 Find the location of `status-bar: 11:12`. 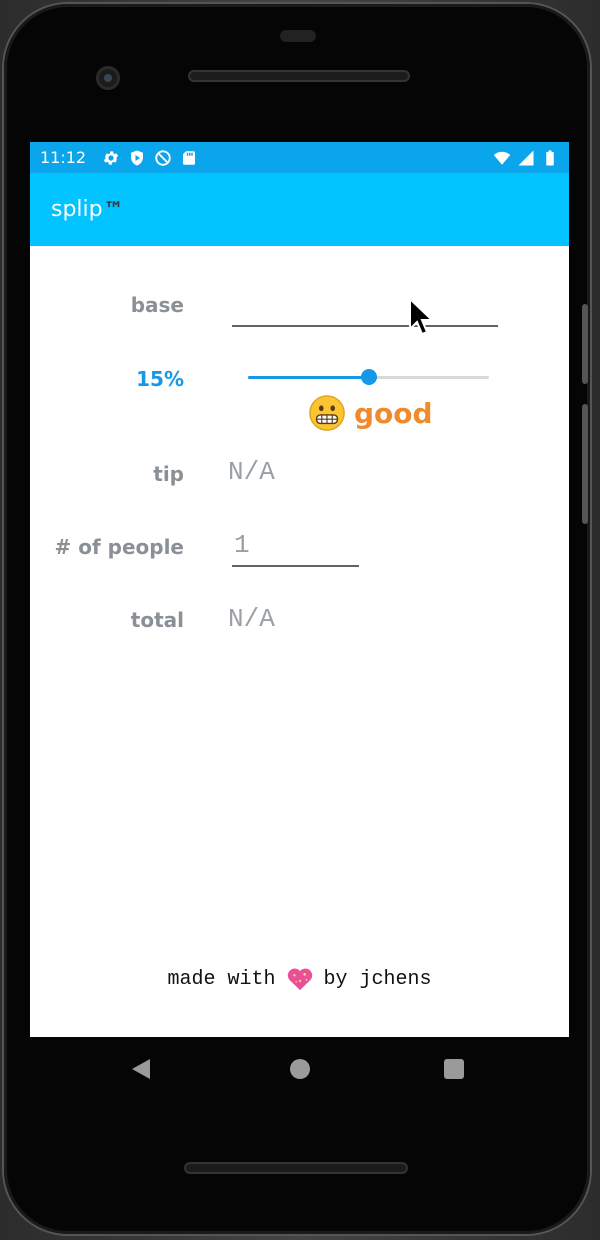

status-bar: 11:12 is located at coordinates (299, 157).